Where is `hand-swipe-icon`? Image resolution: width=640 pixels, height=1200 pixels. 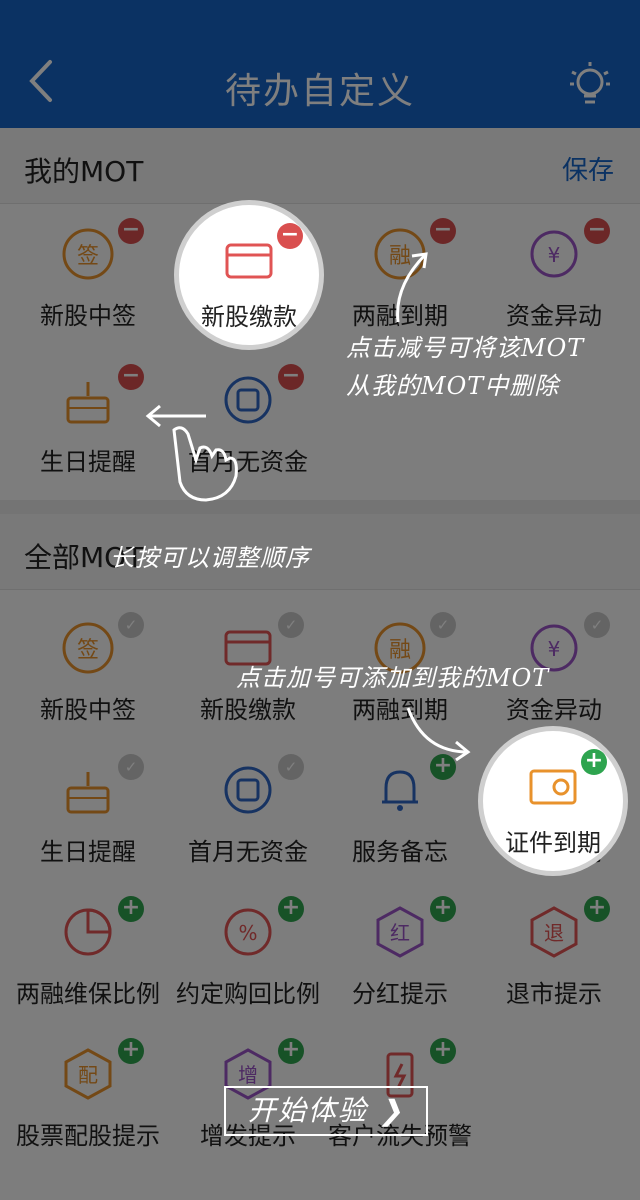
hand-swipe-icon is located at coordinates (191, 453).